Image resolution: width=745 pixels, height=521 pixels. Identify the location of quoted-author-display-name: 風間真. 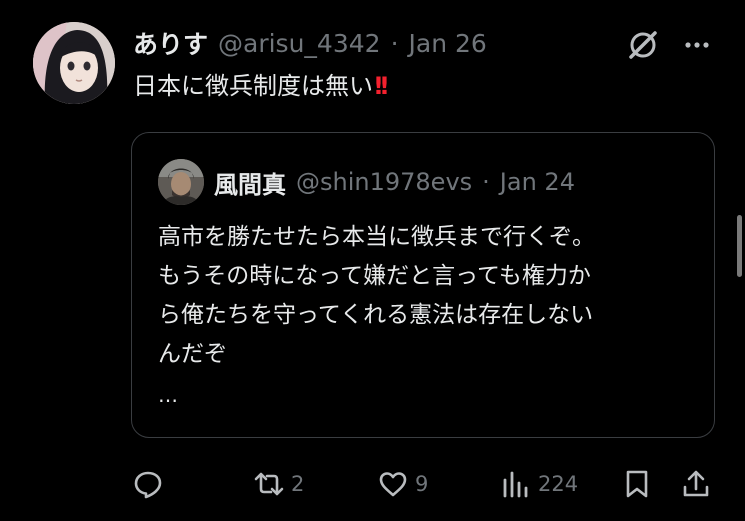
(250, 182).